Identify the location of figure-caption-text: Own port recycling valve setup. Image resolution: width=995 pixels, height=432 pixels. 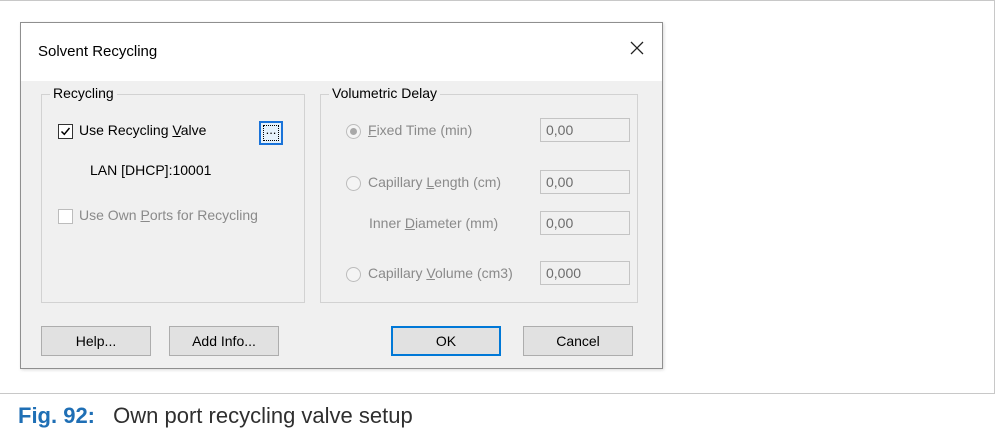
(263, 415).